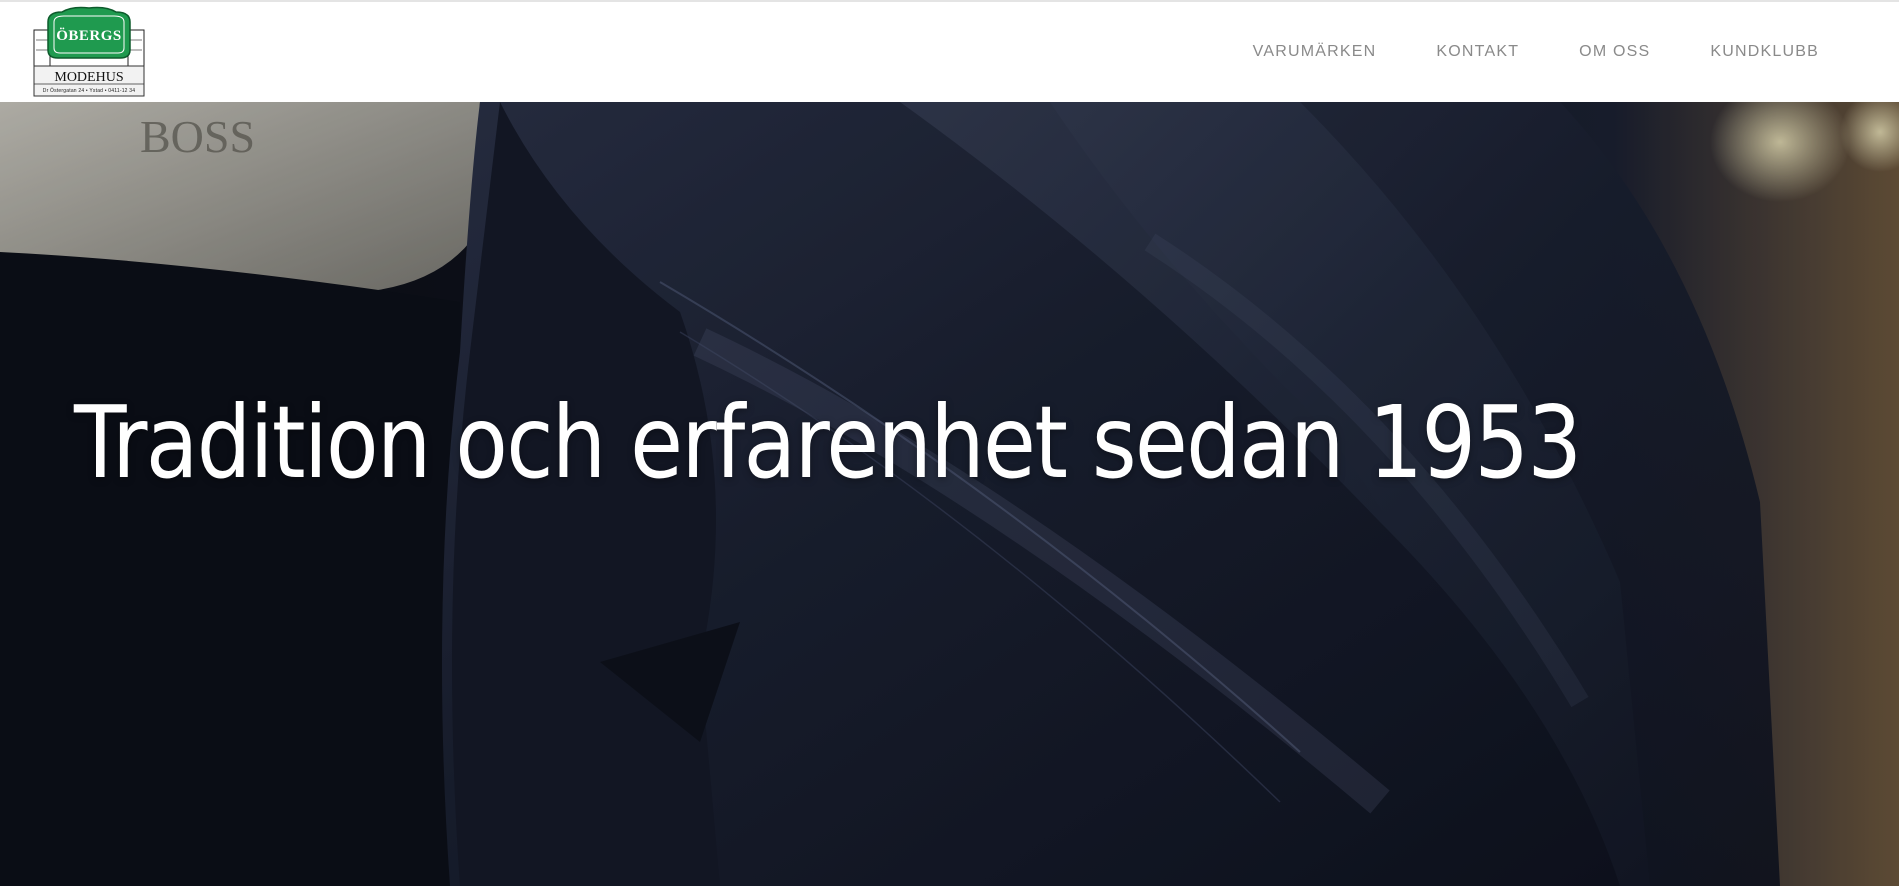 Image resolution: width=1899 pixels, height=886 pixels. I want to click on hero-title: Tradition och erfarenhet sedan 1953, so click(828, 442).